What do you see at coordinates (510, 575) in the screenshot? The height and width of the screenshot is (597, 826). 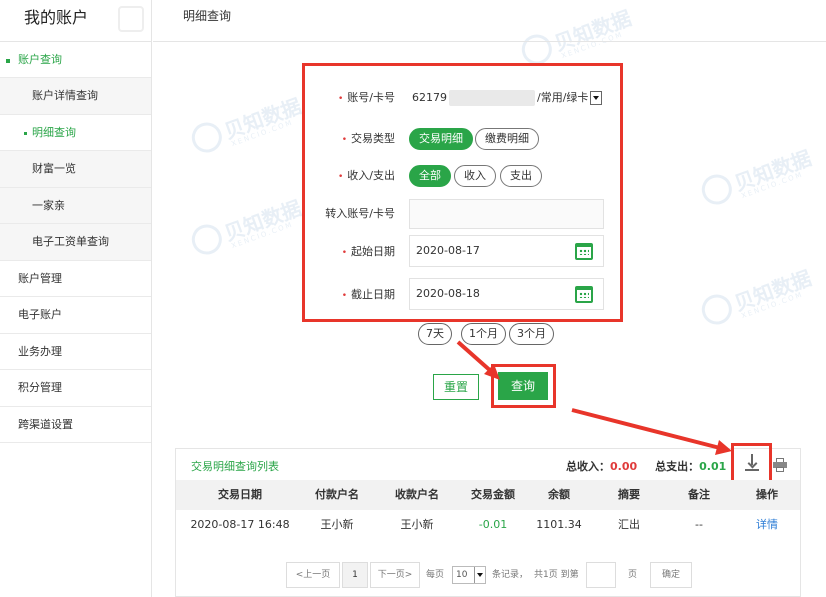 I see `records-label: 条记录，` at bounding box center [510, 575].